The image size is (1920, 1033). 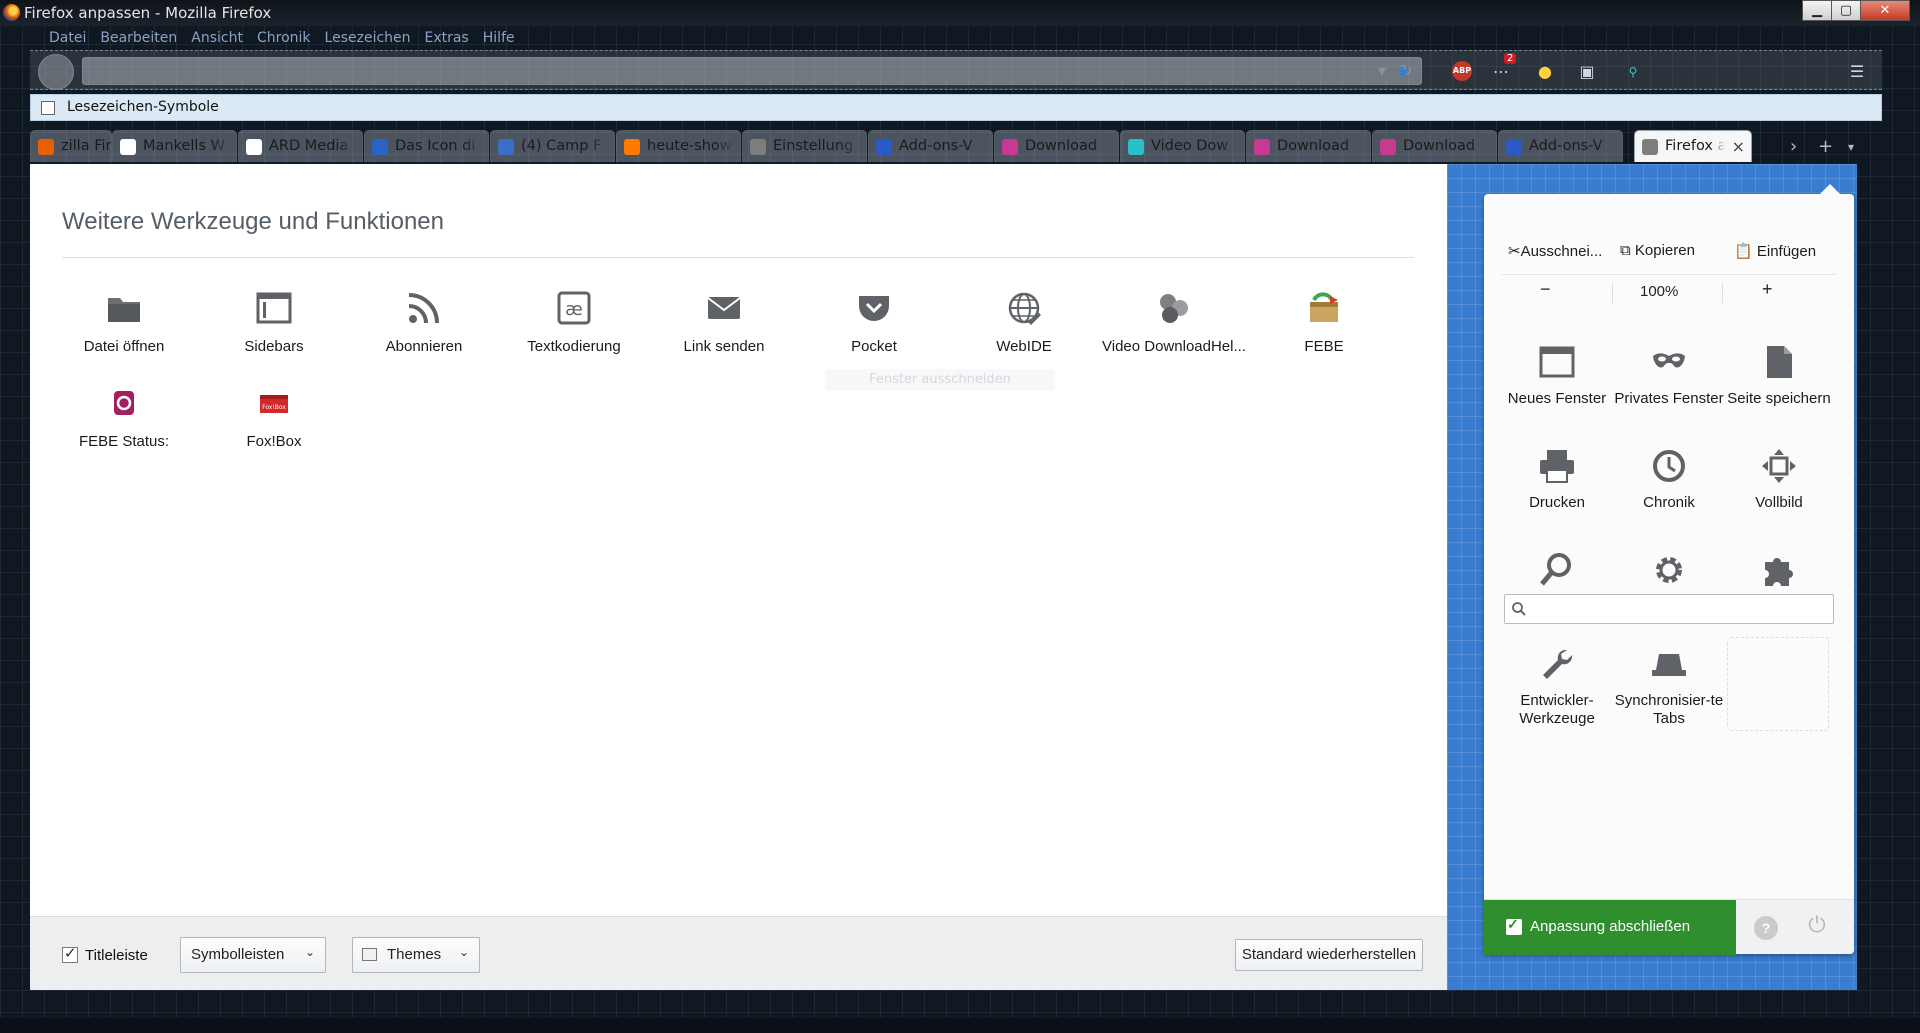 I want to click on adblock-plus-icon: ABP, so click(x=1462, y=71).